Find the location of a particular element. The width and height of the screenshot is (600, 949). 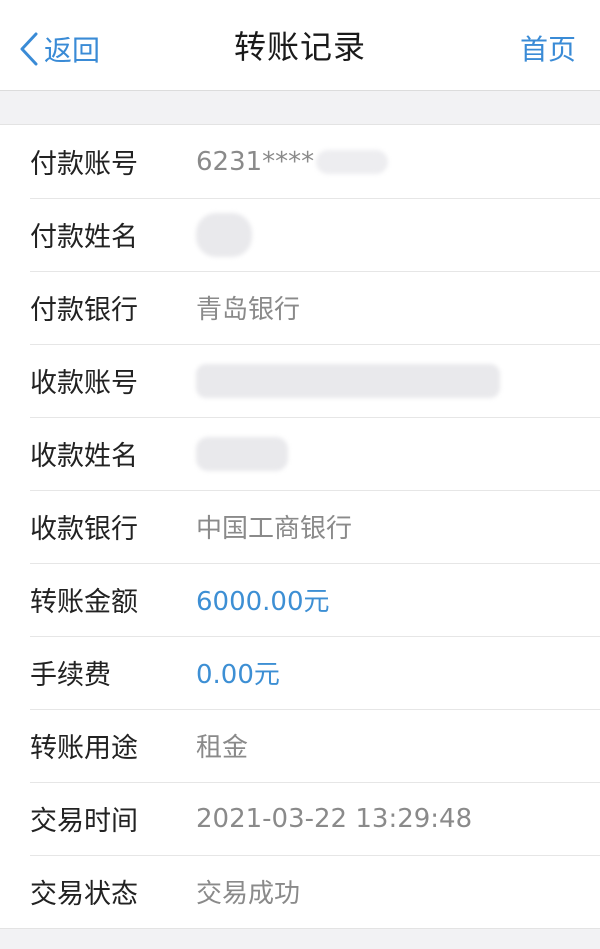

detail-row-status: 交易状态 交易成功 is located at coordinates (300, 891).